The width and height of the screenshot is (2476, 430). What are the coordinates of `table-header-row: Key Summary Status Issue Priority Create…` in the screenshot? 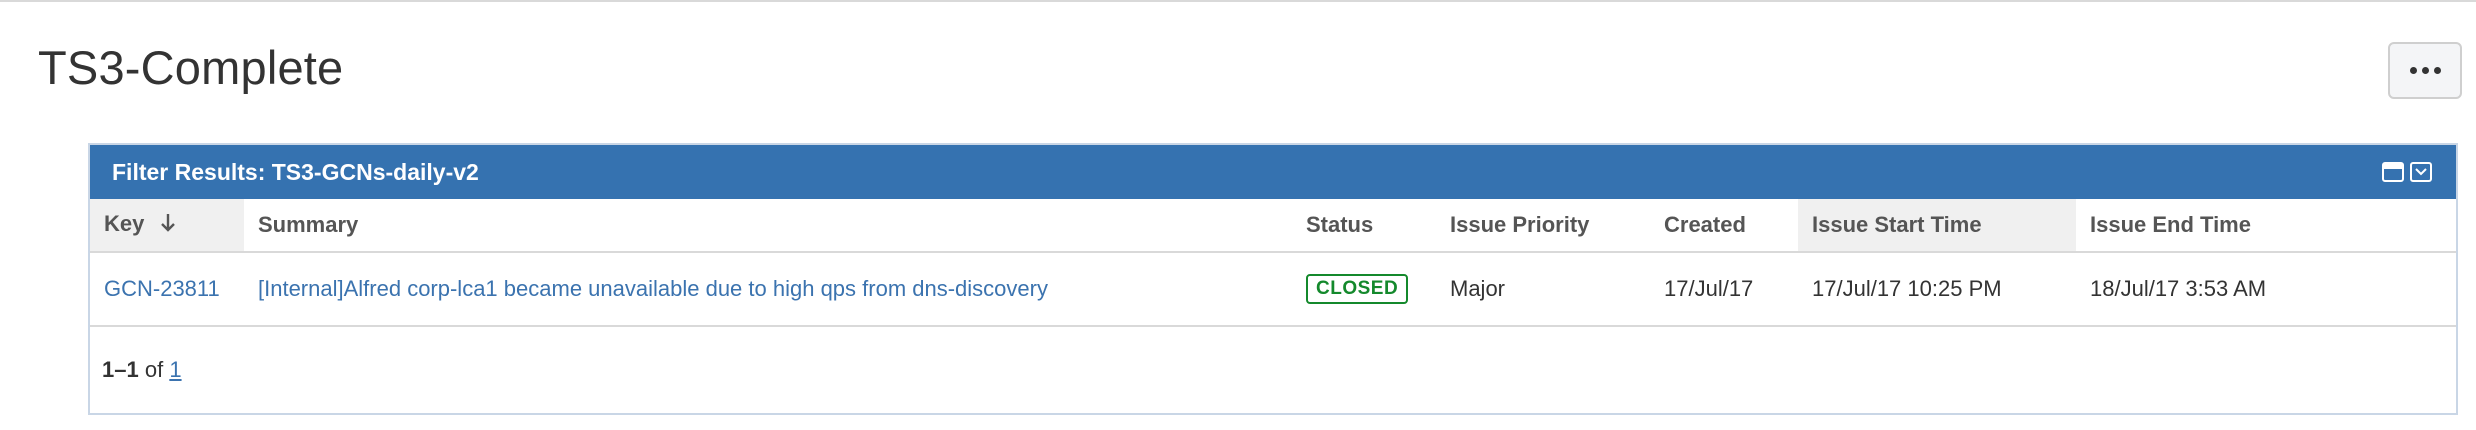 It's located at (1273, 226).